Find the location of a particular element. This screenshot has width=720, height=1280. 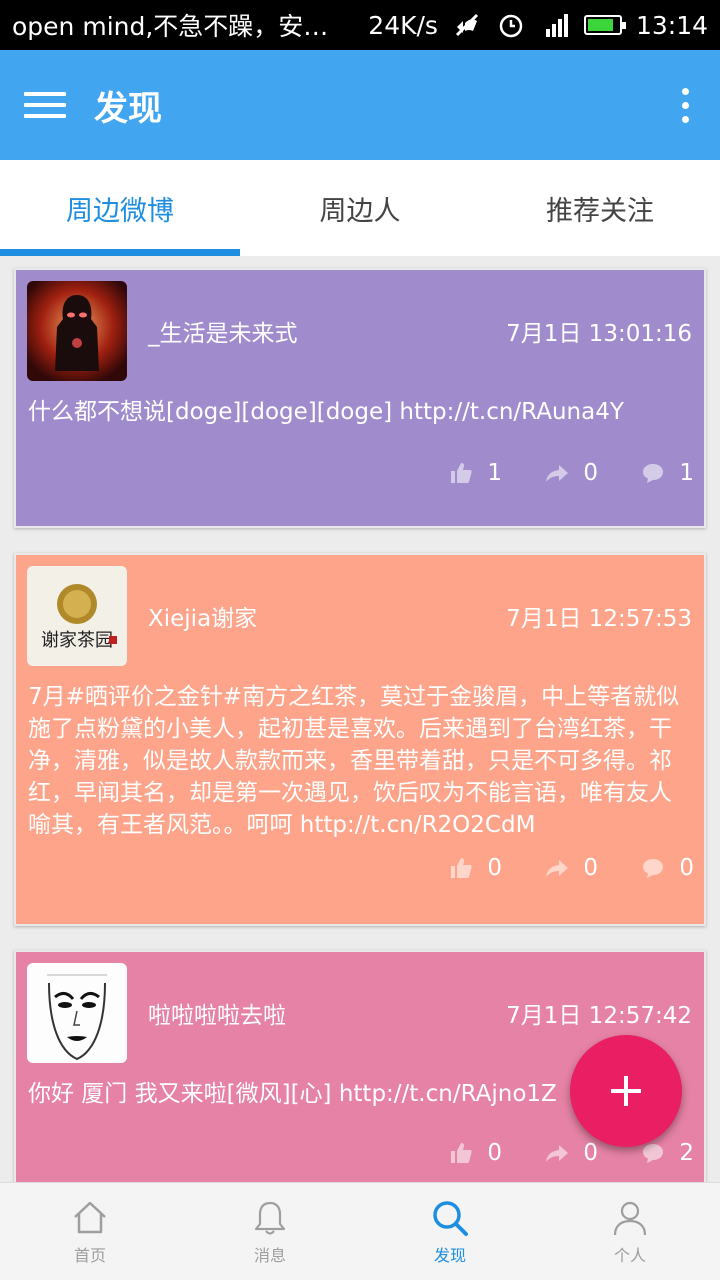

nav-profile-label: 个人 is located at coordinates (629, 1255).